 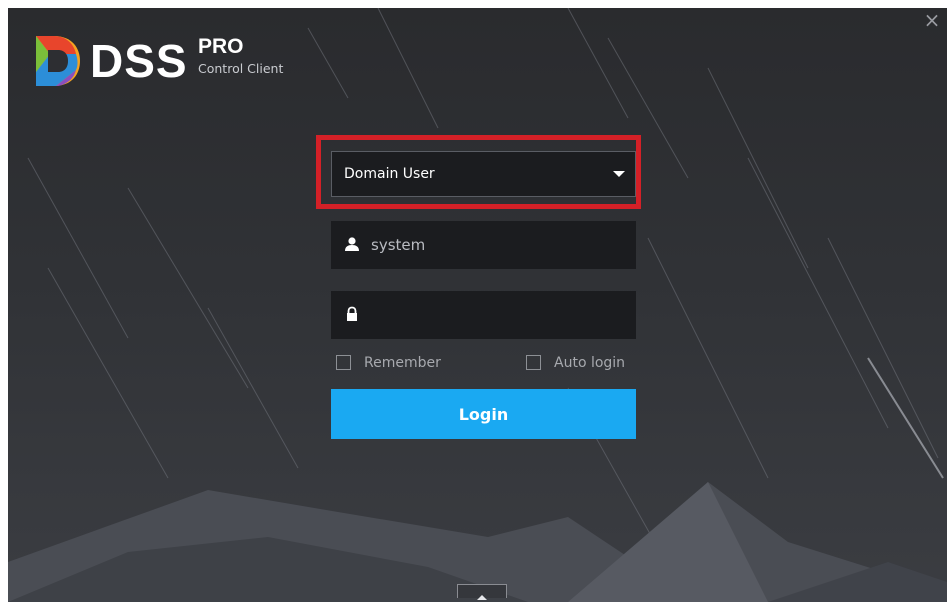 What do you see at coordinates (498, 315) in the screenshot?
I see `password-input` at bounding box center [498, 315].